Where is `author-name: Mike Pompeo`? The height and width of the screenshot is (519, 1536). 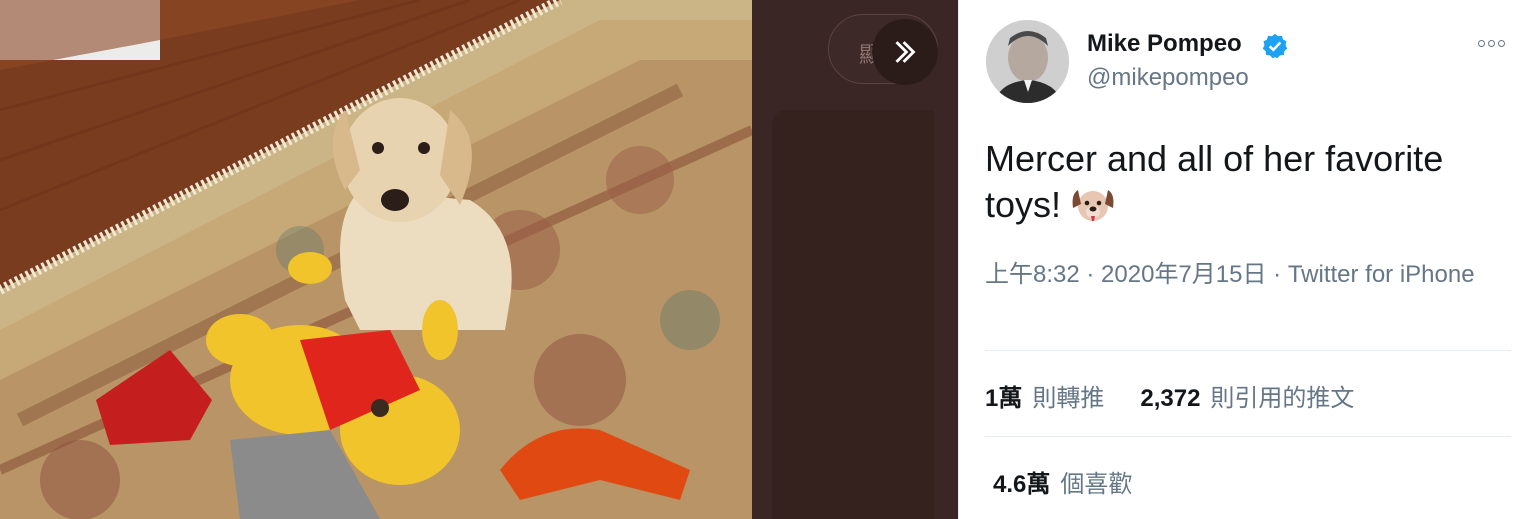
author-name: Mike Pompeo is located at coordinates (1164, 44).